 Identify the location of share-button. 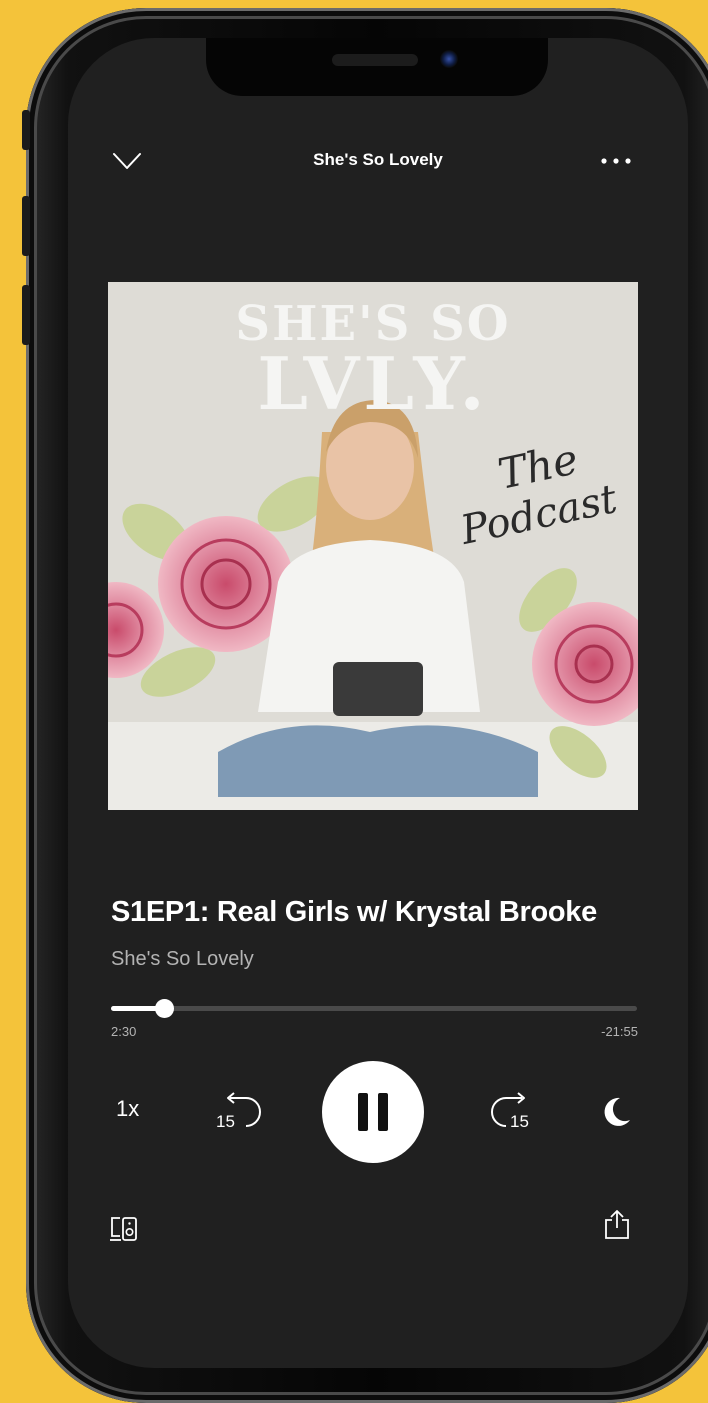
(617, 1225).